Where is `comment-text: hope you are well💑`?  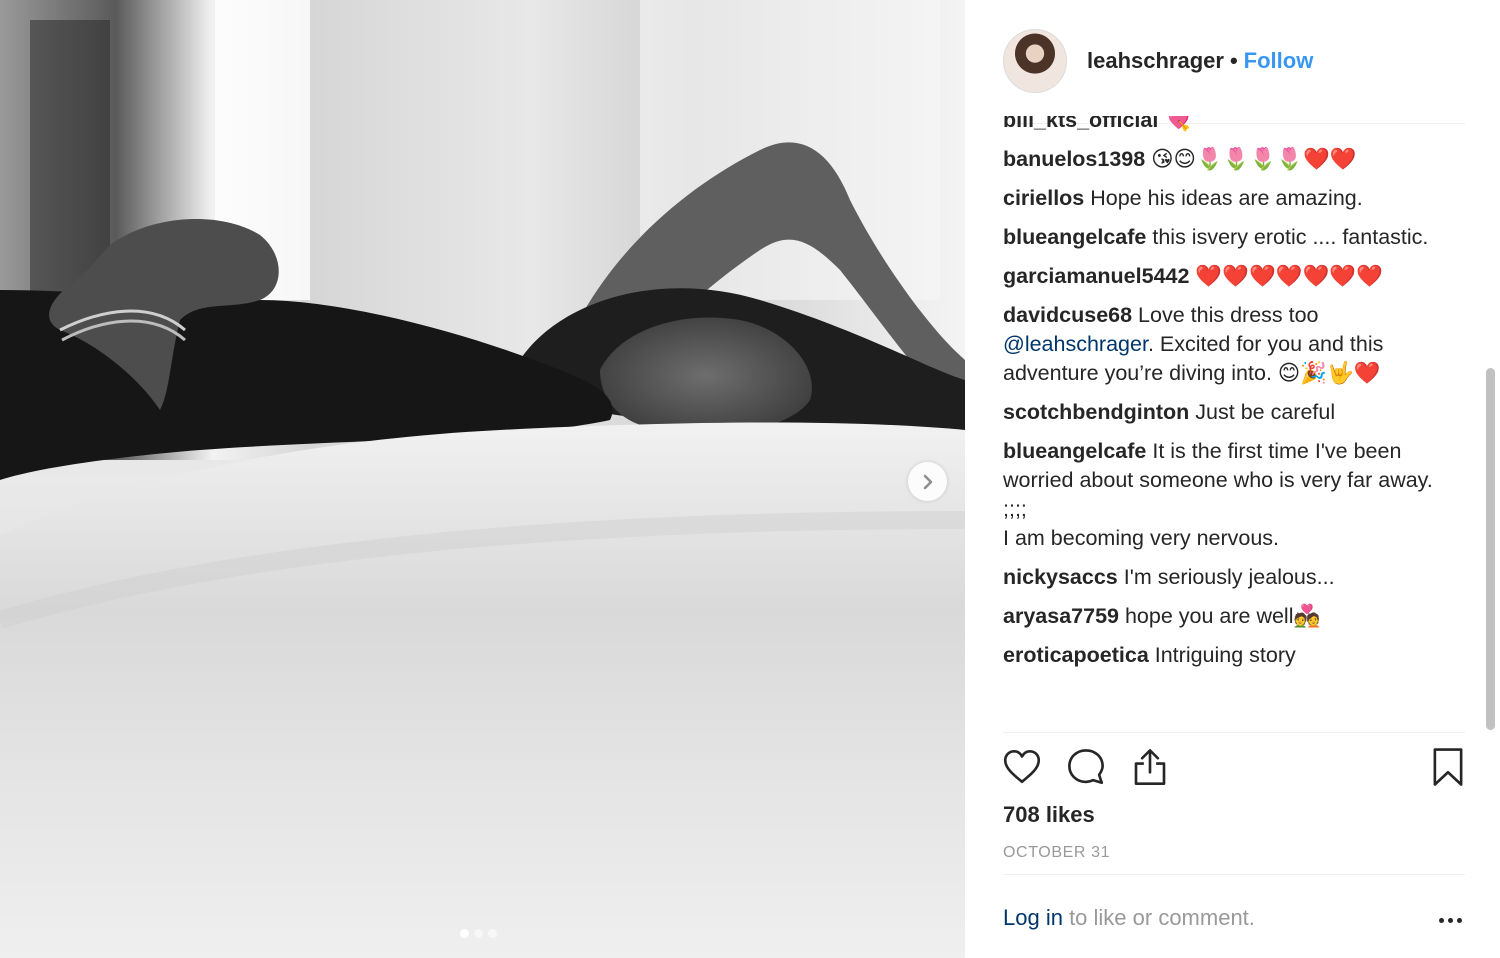 comment-text: hope you are well💑 is located at coordinates (1219, 616).